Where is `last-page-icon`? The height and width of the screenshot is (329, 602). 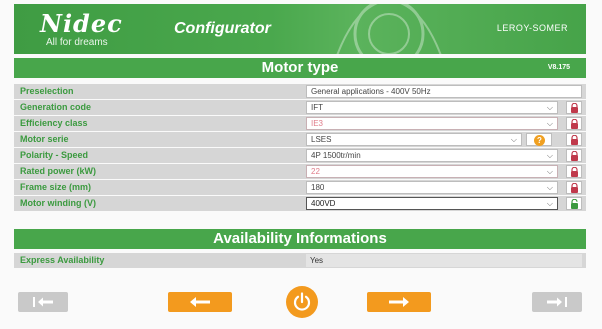 last-page-icon is located at coordinates (557, 302).